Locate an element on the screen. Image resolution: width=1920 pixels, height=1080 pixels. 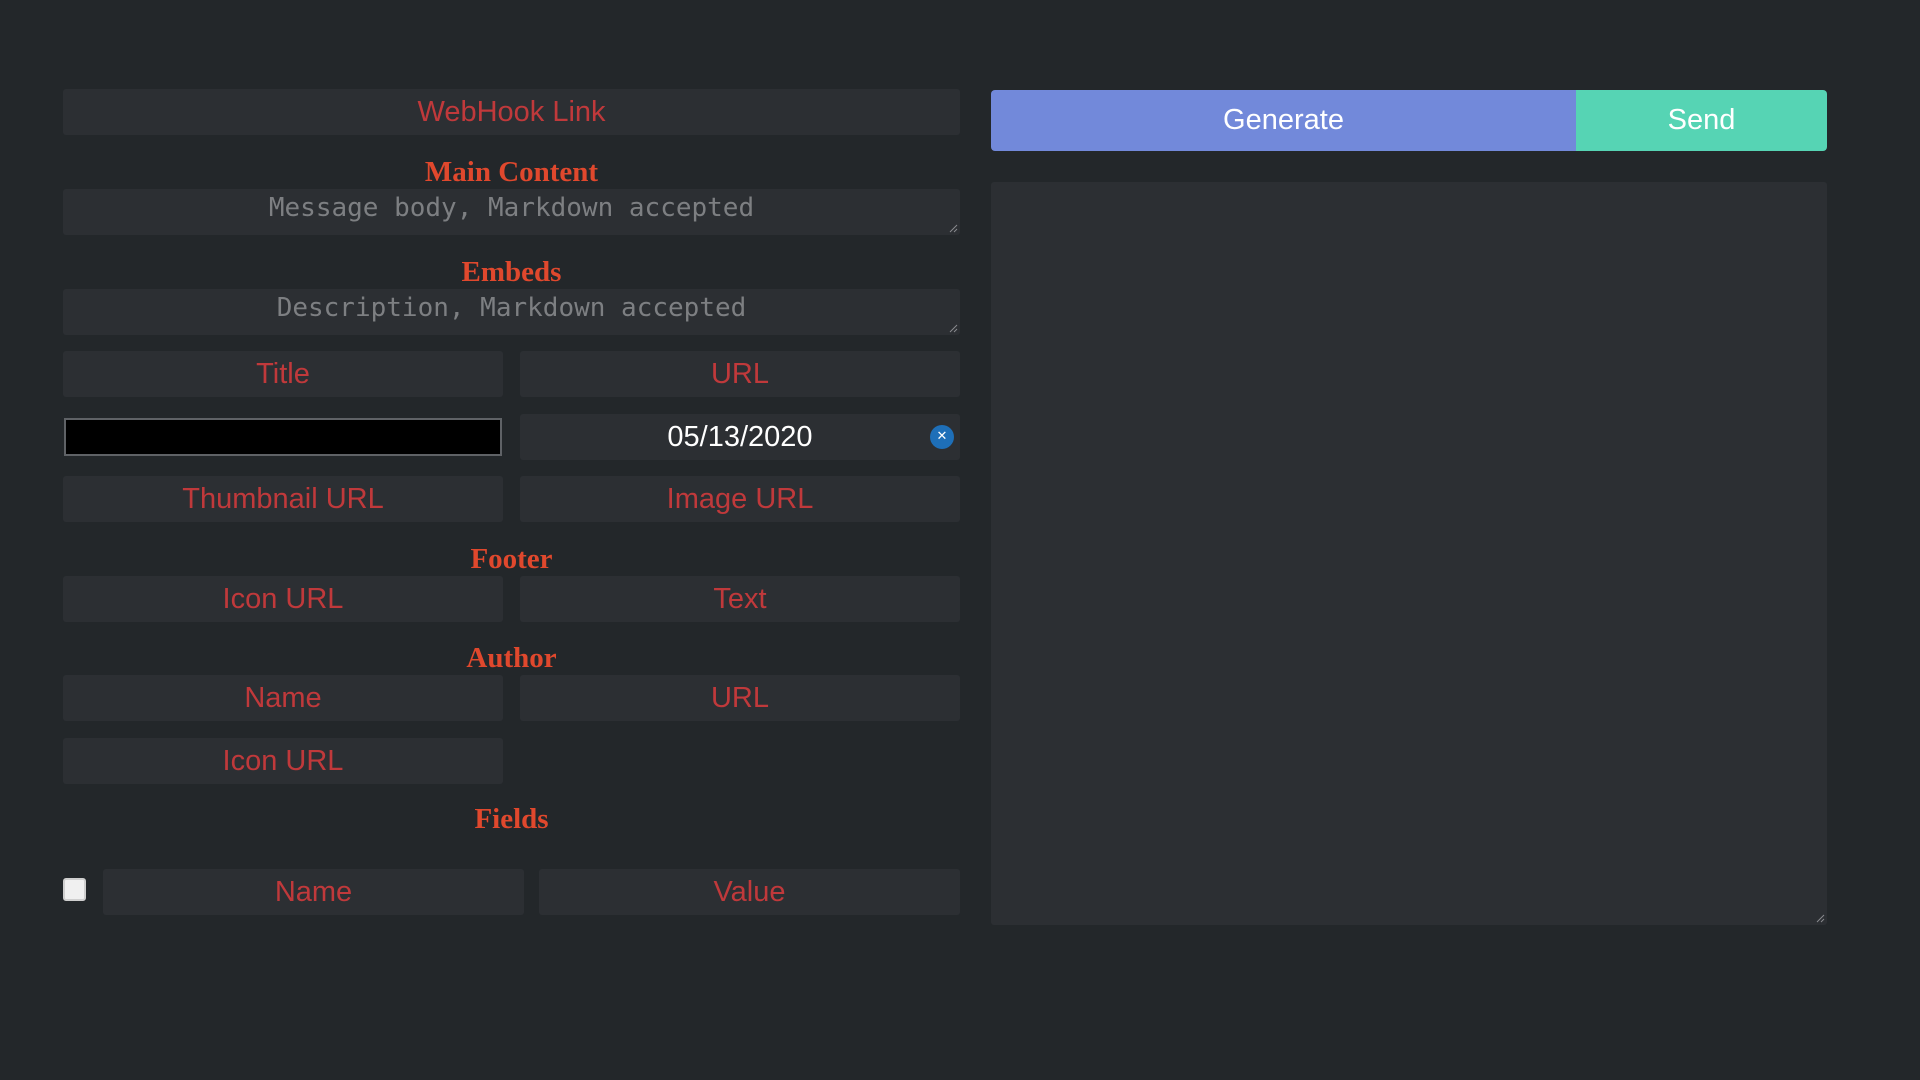
author-heading: Author is located at coordinates (511, 658).